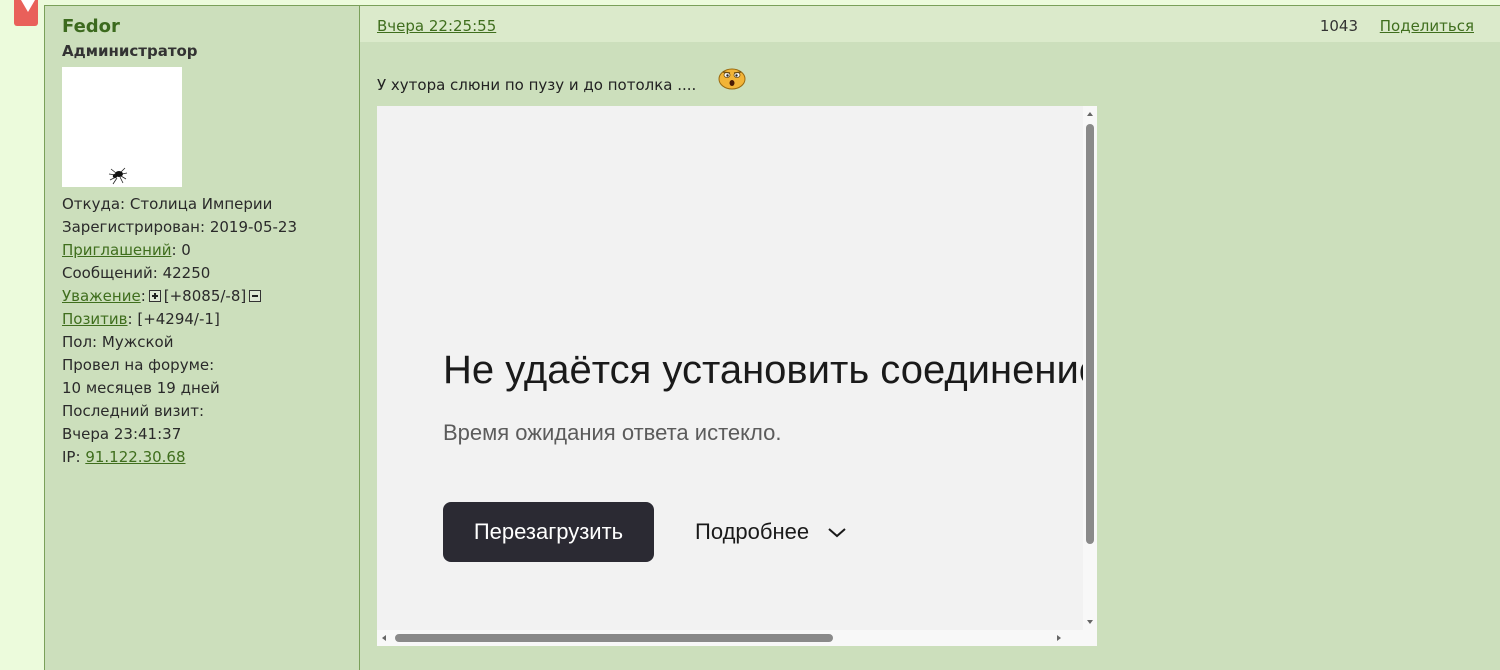 The width and height of the screenshot is (1500, 670). Describe the element at coordinates (101, 296) in the screenshot. I see `respect-link: Уважение` at that location.